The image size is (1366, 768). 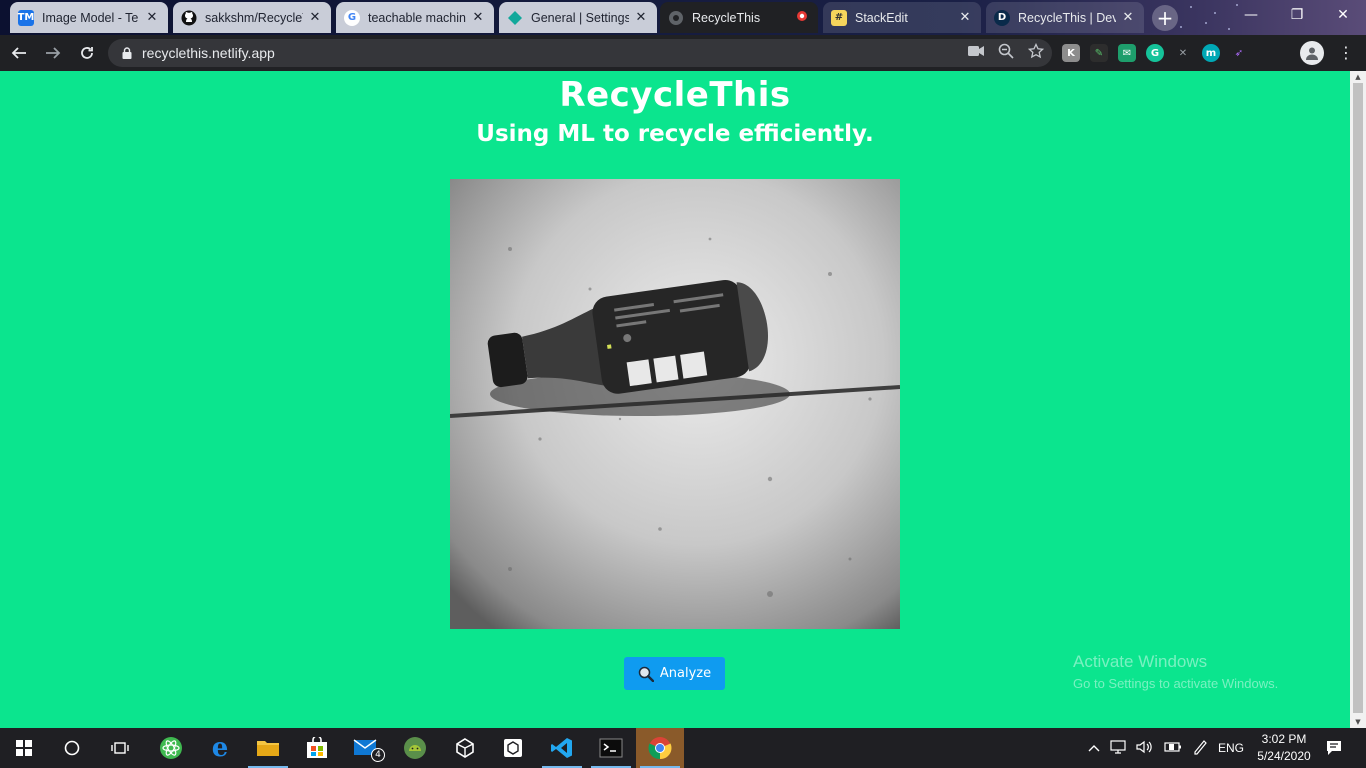 I want to click on tab-image-model: TM Image Model - Te ✕, so click(x=89, y=17).